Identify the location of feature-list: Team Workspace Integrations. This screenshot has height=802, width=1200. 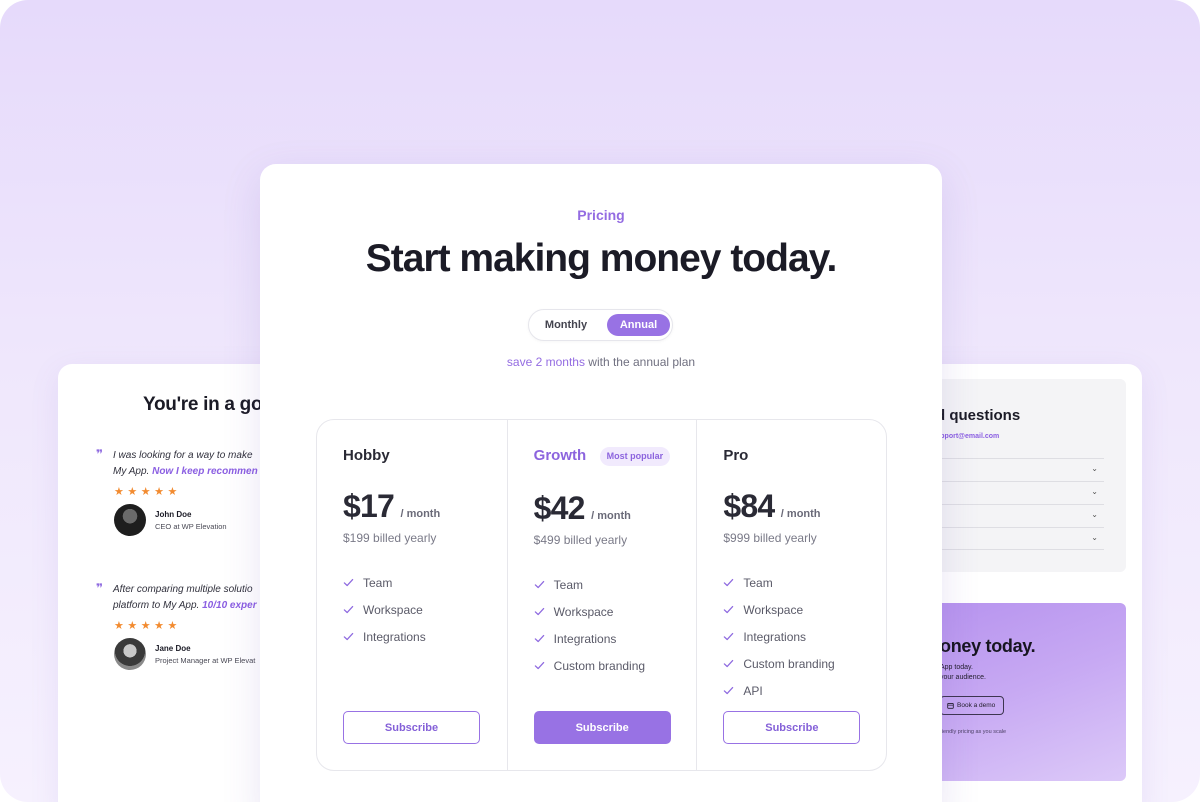
(384, 609).